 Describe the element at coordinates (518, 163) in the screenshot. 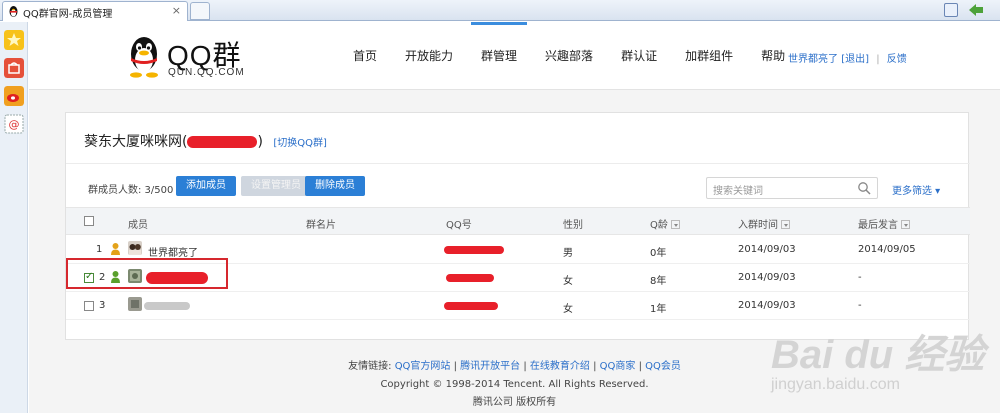

I see `panel-divider` at that location.